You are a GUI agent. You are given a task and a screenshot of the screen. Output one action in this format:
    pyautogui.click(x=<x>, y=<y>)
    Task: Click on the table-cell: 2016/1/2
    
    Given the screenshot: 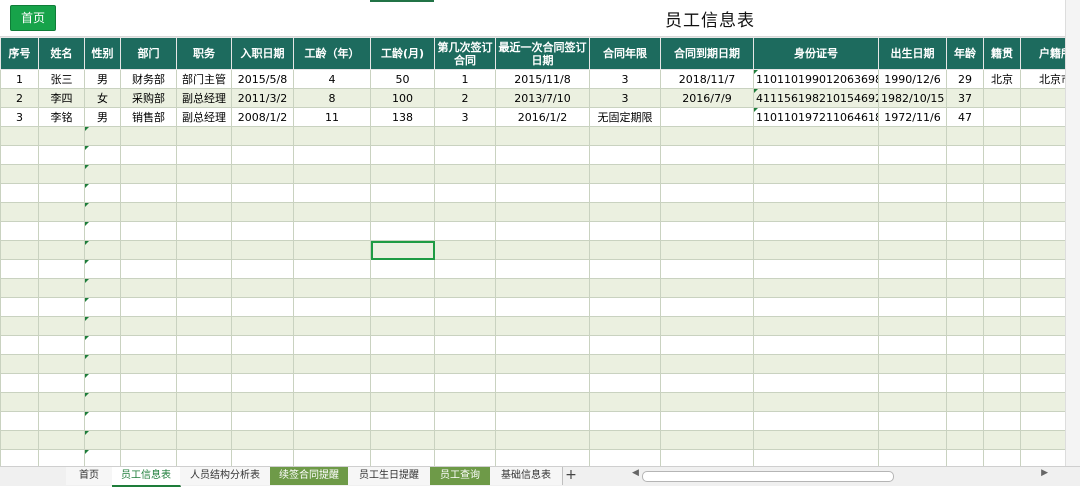 What is the action you would take?
    pyautogui.click(x=543, y=117)
    